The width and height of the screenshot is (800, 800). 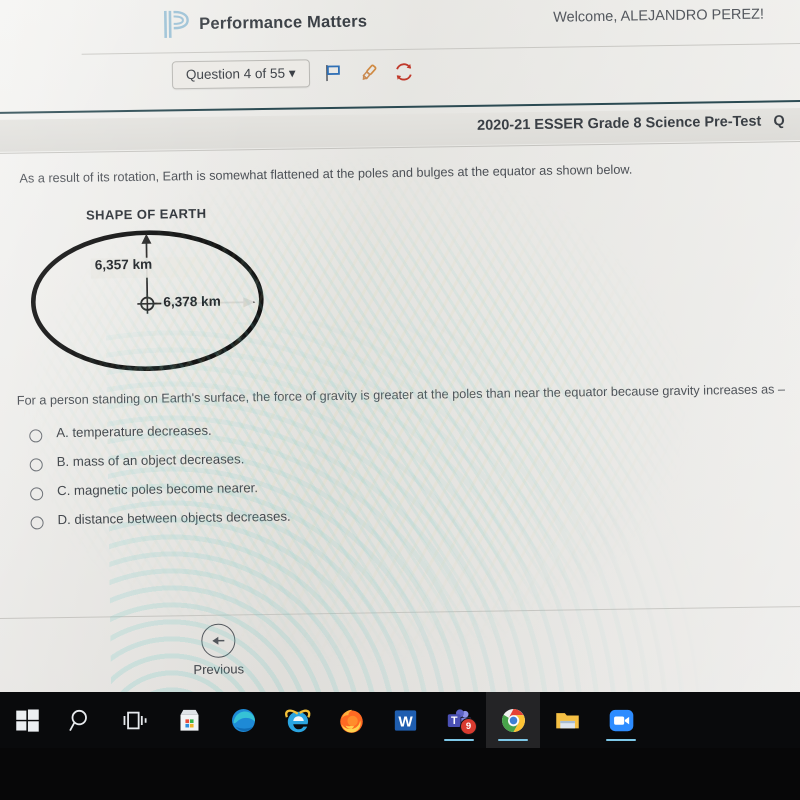 I want to click on arrow-left-circle-icon, so click(x=218, y=640).